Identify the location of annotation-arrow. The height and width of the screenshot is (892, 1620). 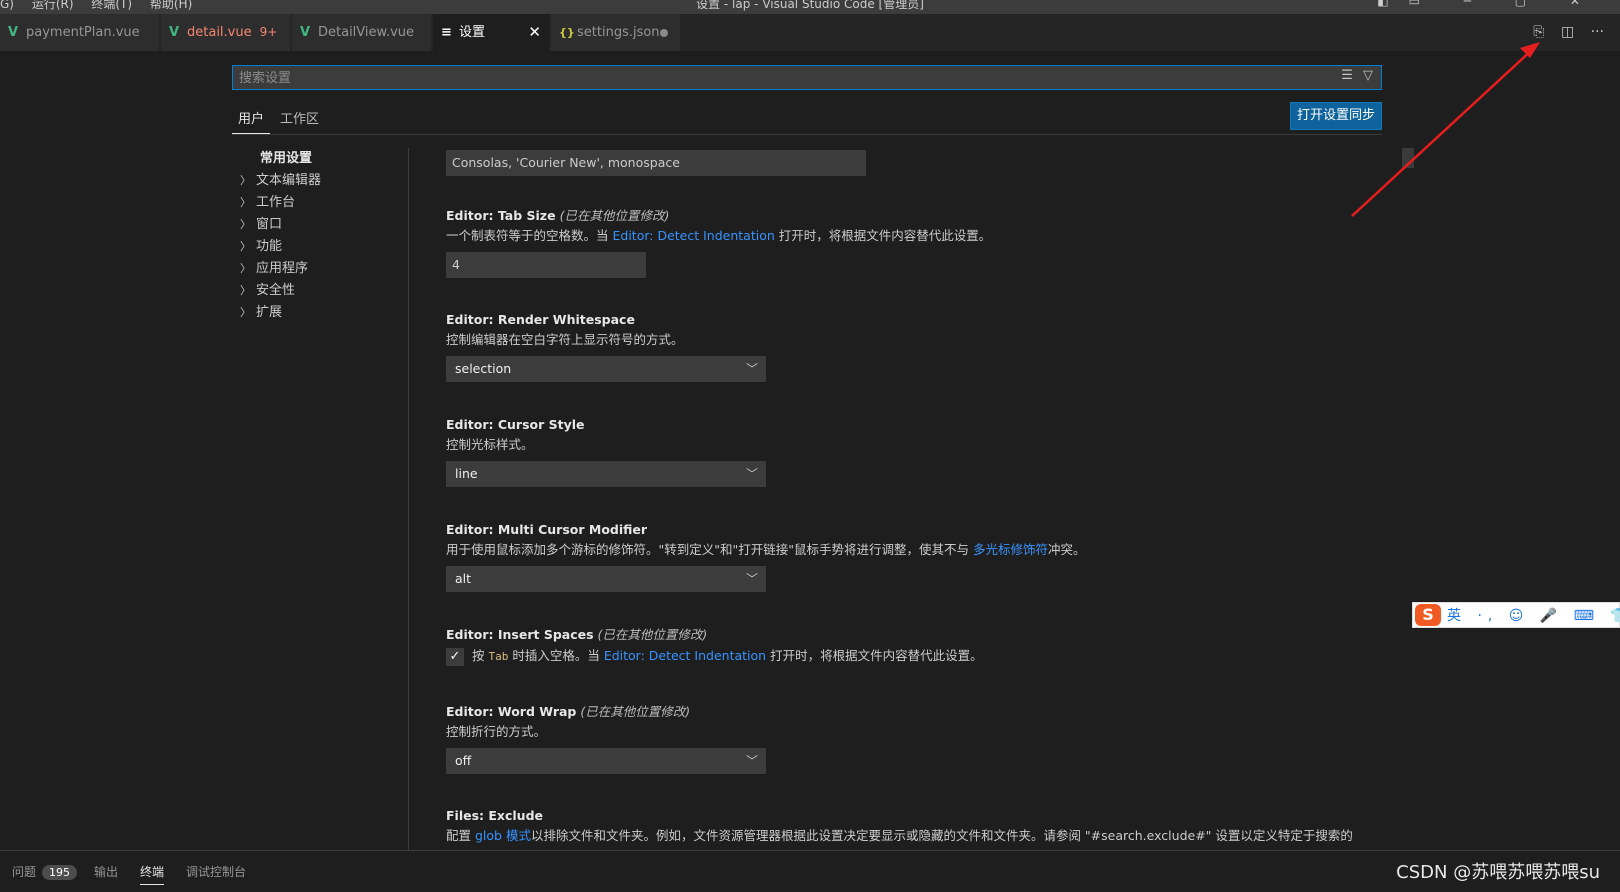
(1445, 129).